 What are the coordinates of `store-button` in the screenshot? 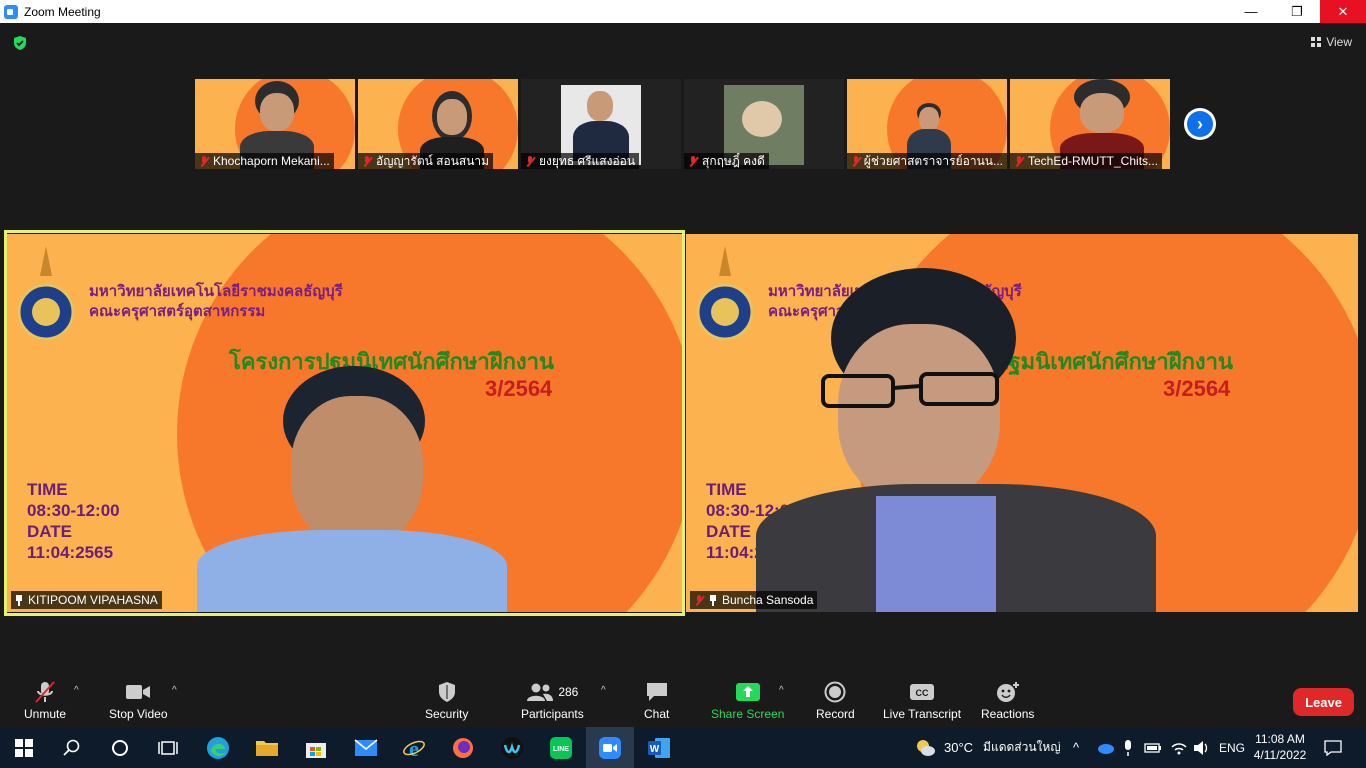 It's located at (316, 747).